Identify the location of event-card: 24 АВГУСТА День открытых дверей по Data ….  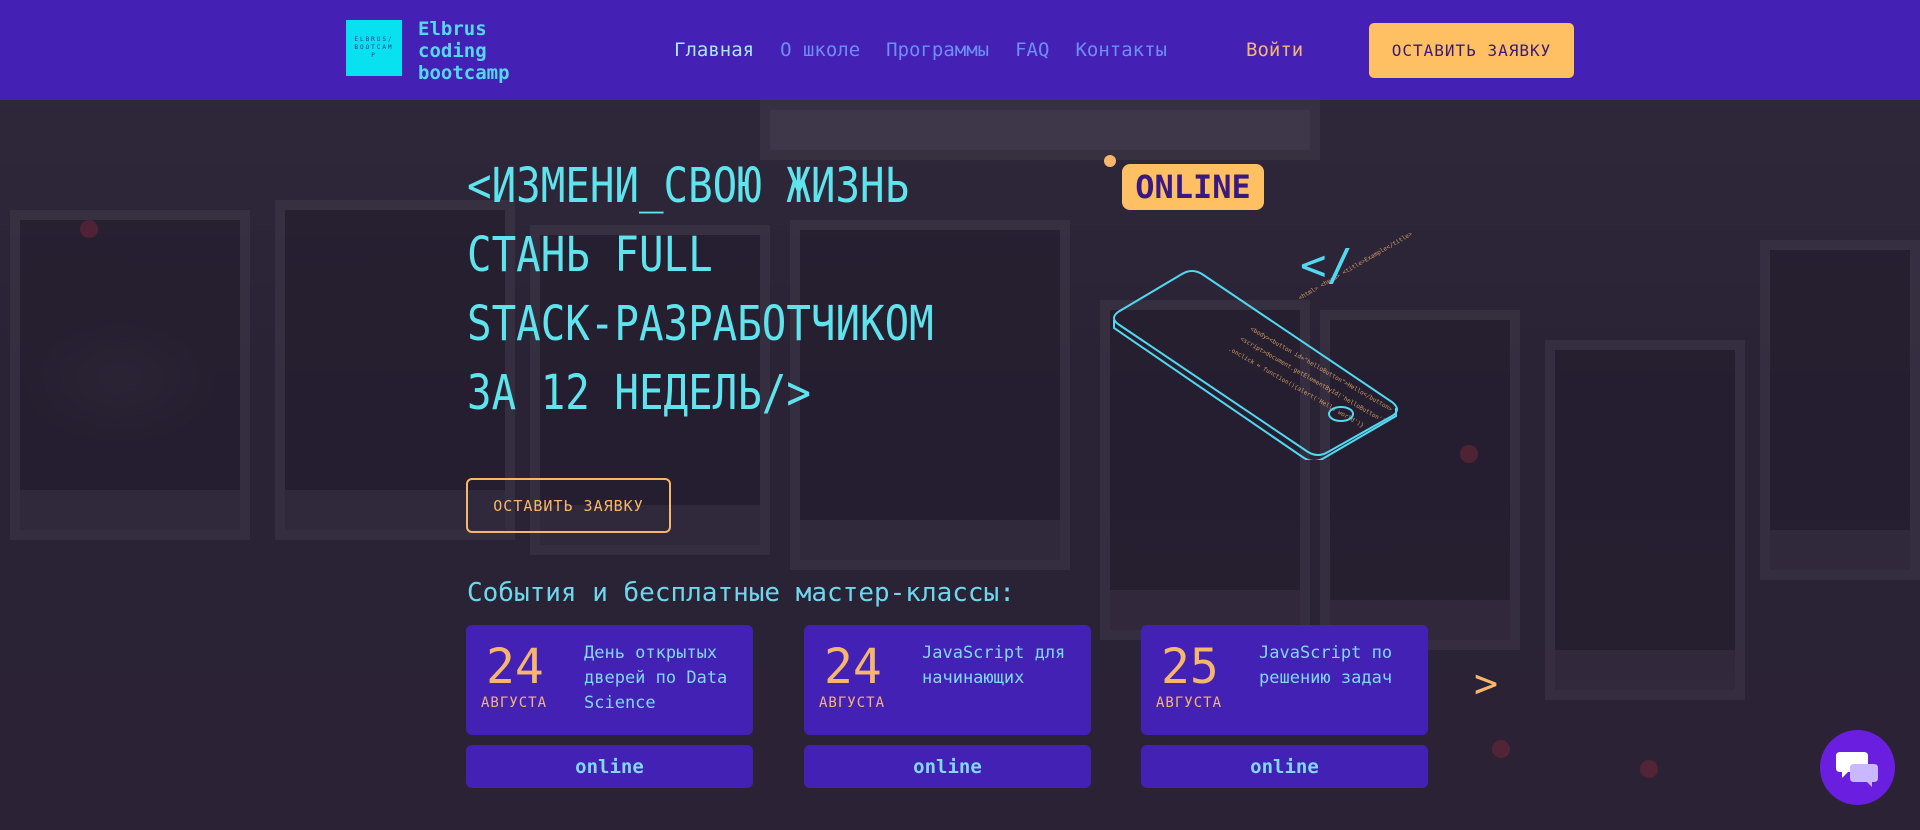
(609, 680).